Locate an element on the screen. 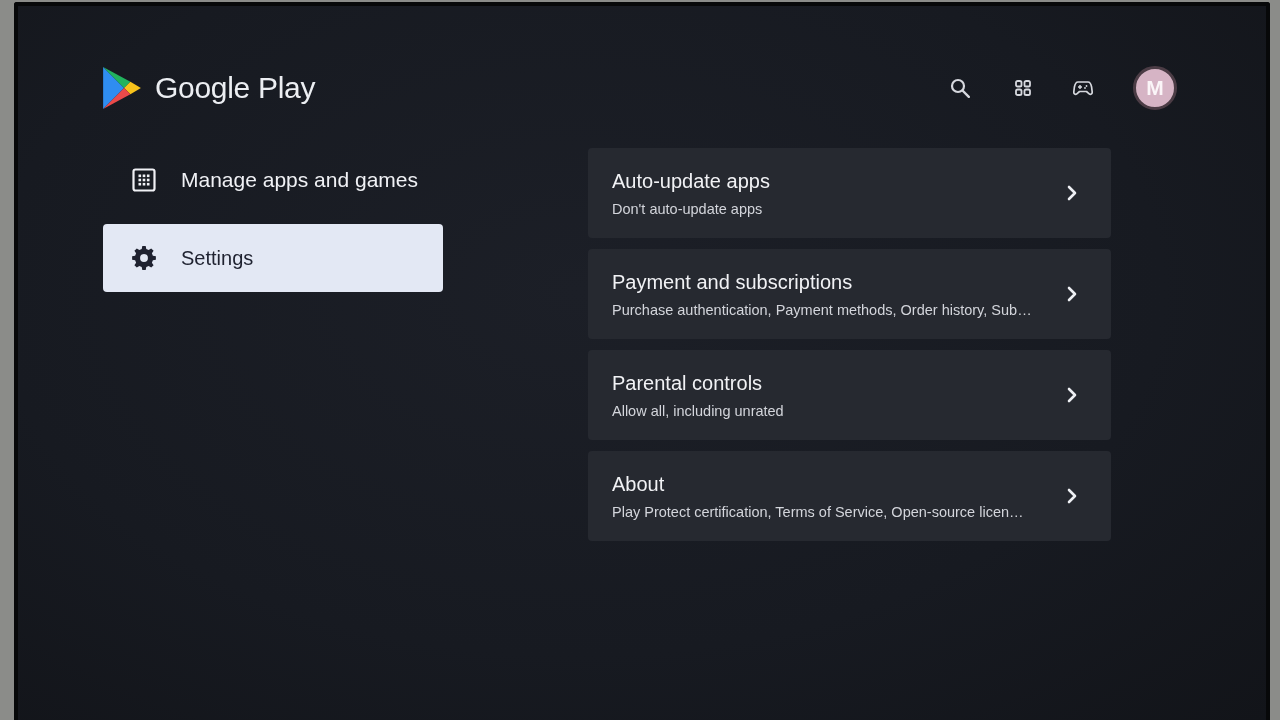 The image size is (1280, 720). option-title: Payment and subscriptions is located at coordinates (732, 282).